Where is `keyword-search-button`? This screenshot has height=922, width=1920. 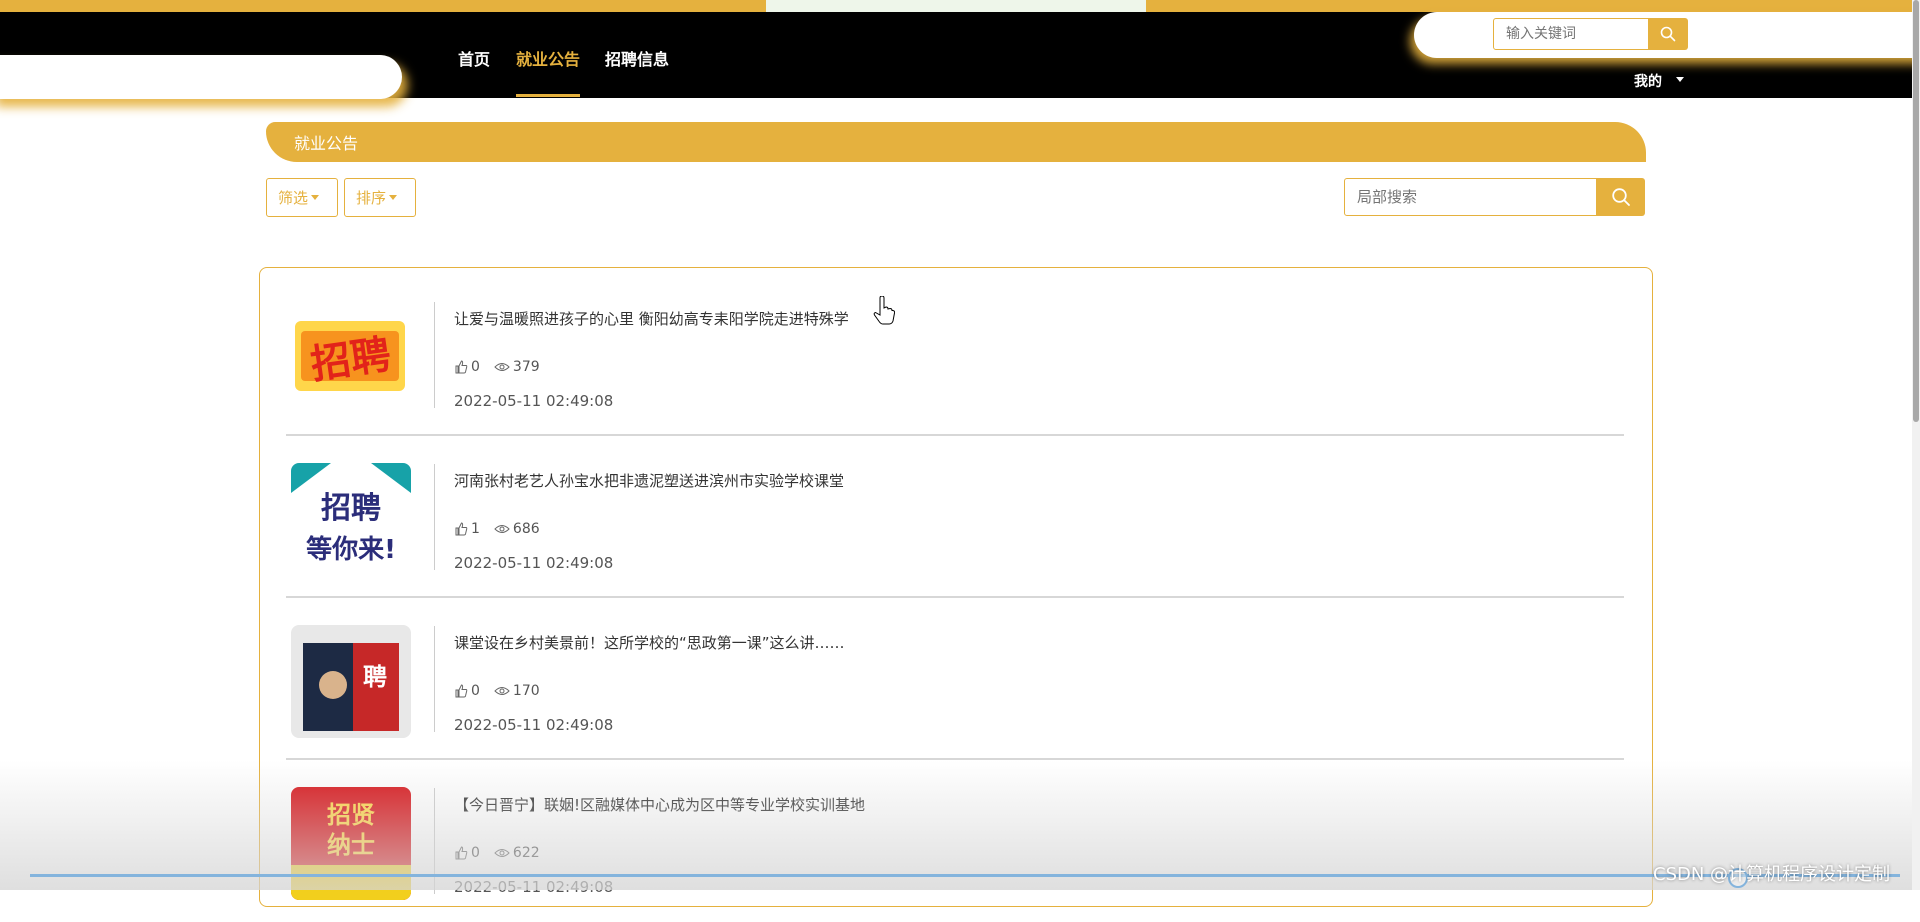
keyword-search-button is located at coordinates (1668, 34).